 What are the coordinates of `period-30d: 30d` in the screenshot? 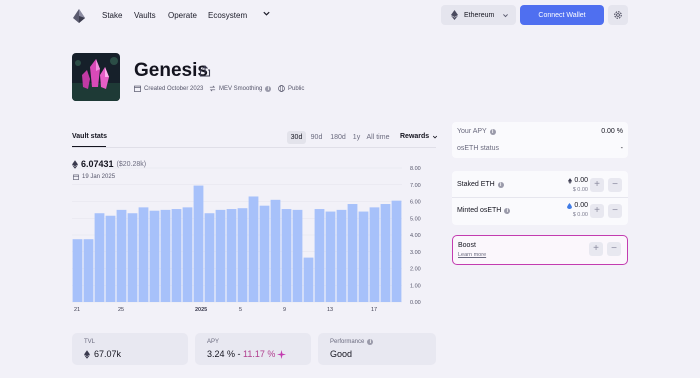 It's located at (296, 137).